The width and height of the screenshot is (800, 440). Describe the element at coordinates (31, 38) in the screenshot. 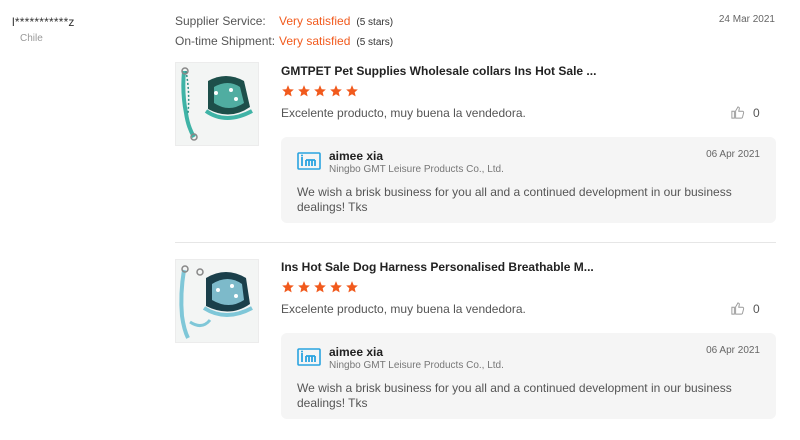

I see `buyer-country: Chile` at that location.